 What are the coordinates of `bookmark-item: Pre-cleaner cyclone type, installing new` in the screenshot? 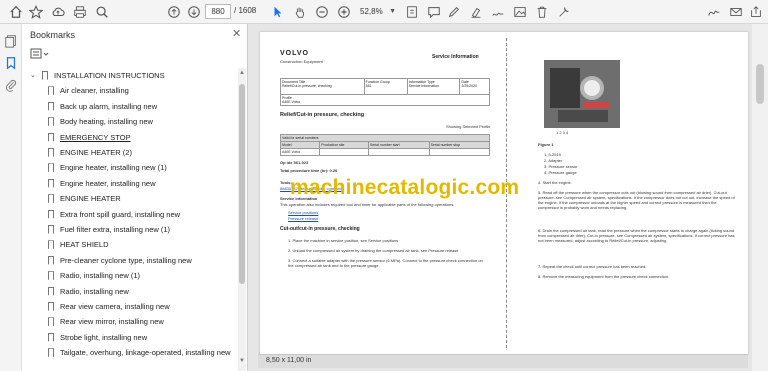 It's located at (131, 260).